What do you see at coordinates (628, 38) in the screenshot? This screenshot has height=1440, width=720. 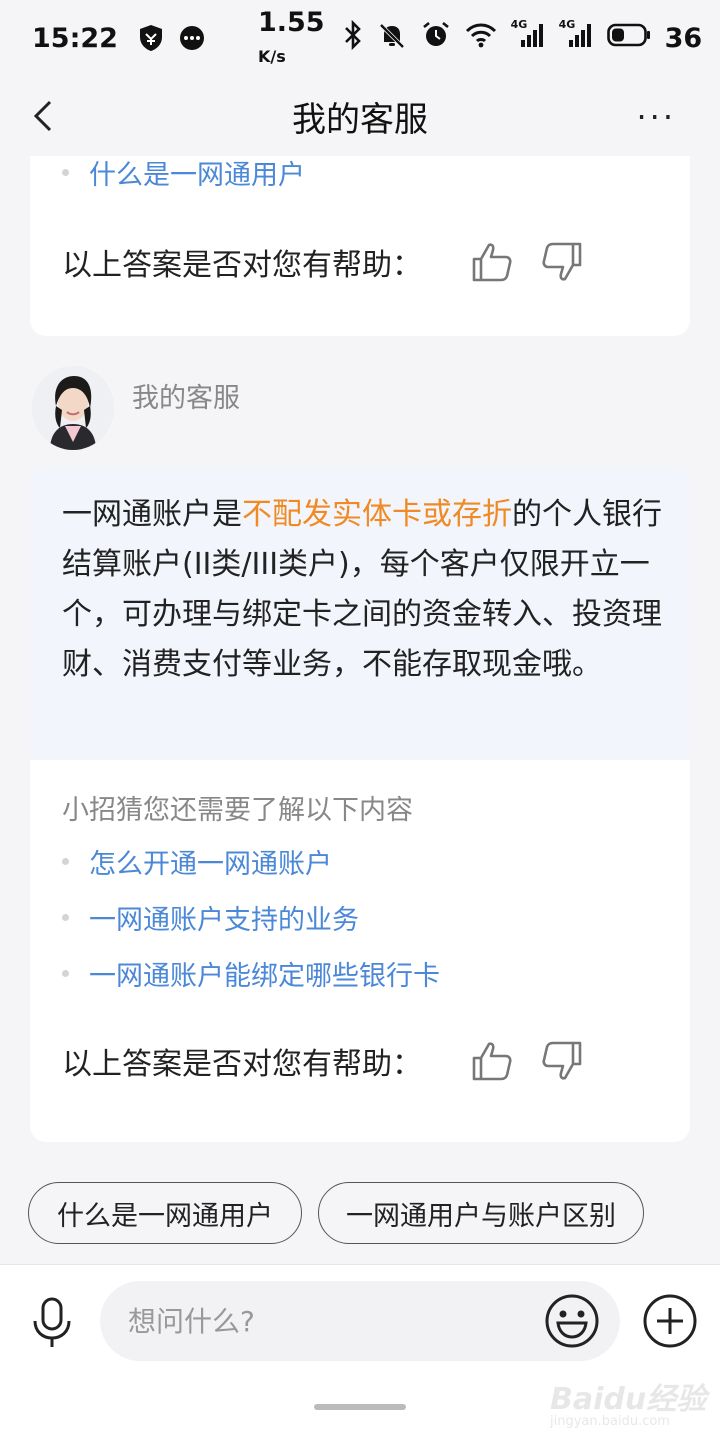 I see `battery-icon` at bounding box center [628, 38].